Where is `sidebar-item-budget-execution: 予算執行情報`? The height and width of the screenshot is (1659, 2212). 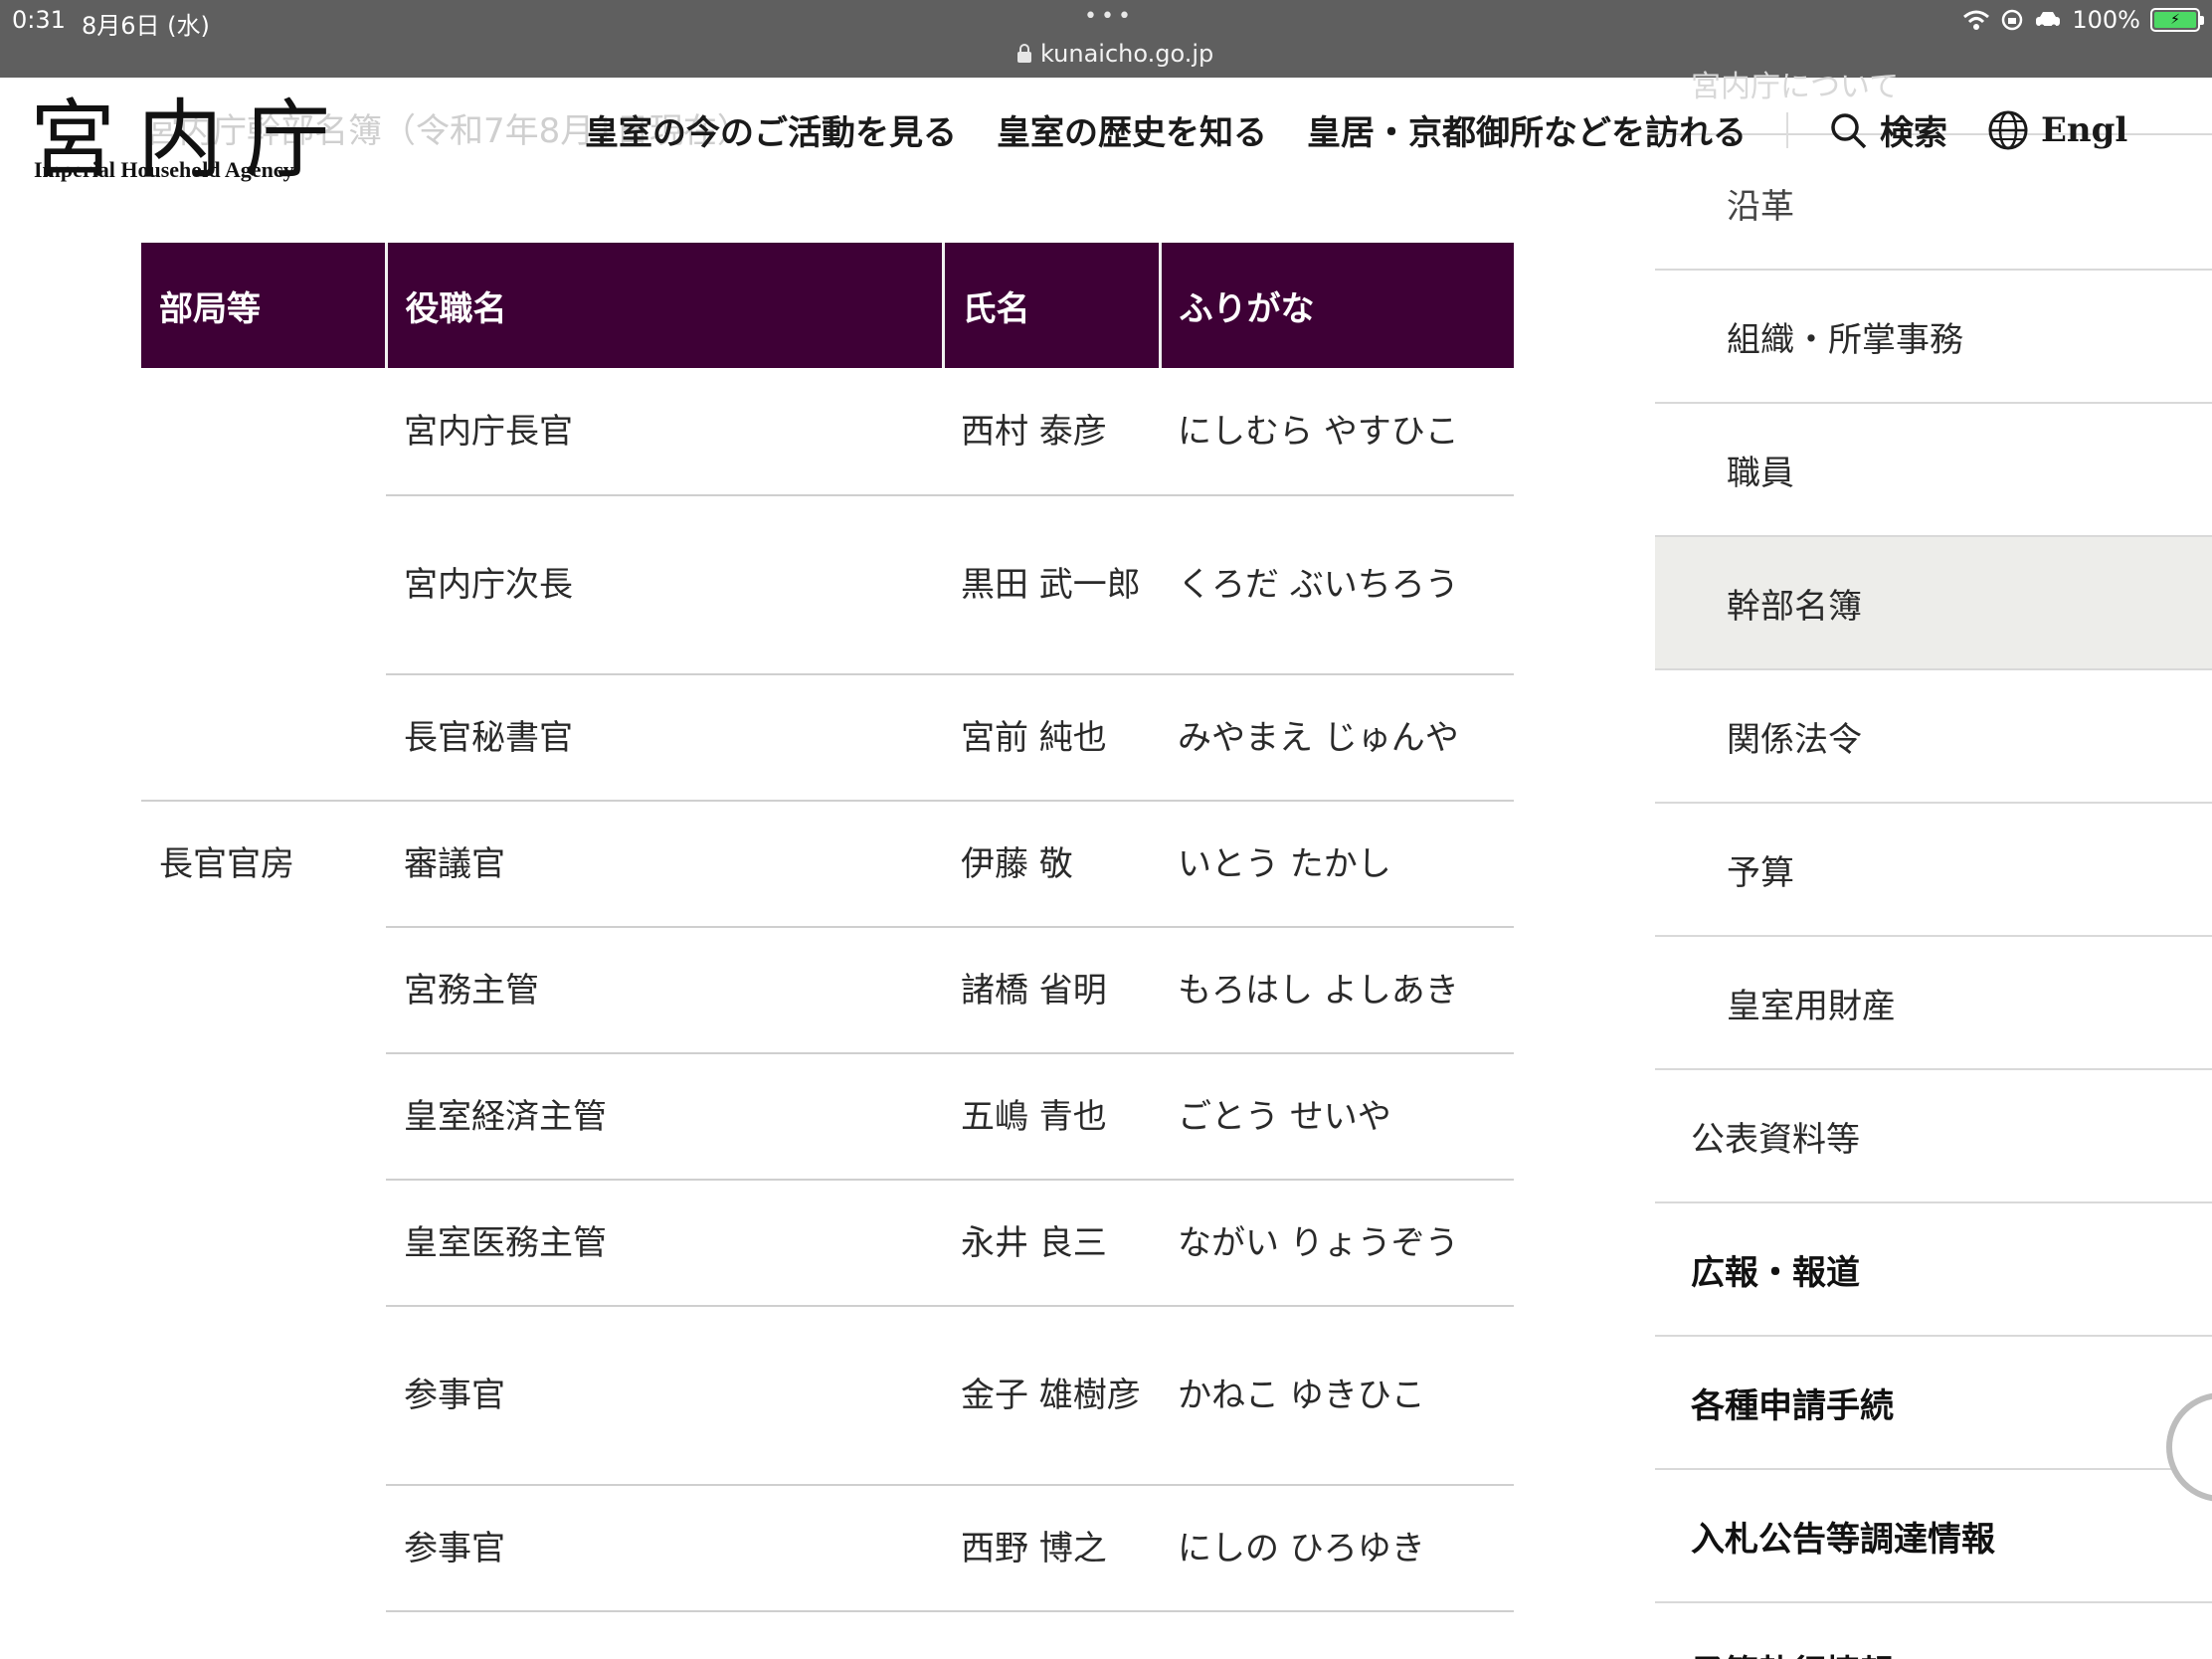
sidebar-item-budget-execution: 予算執行情報 is located at coordinates (1933, 1631).